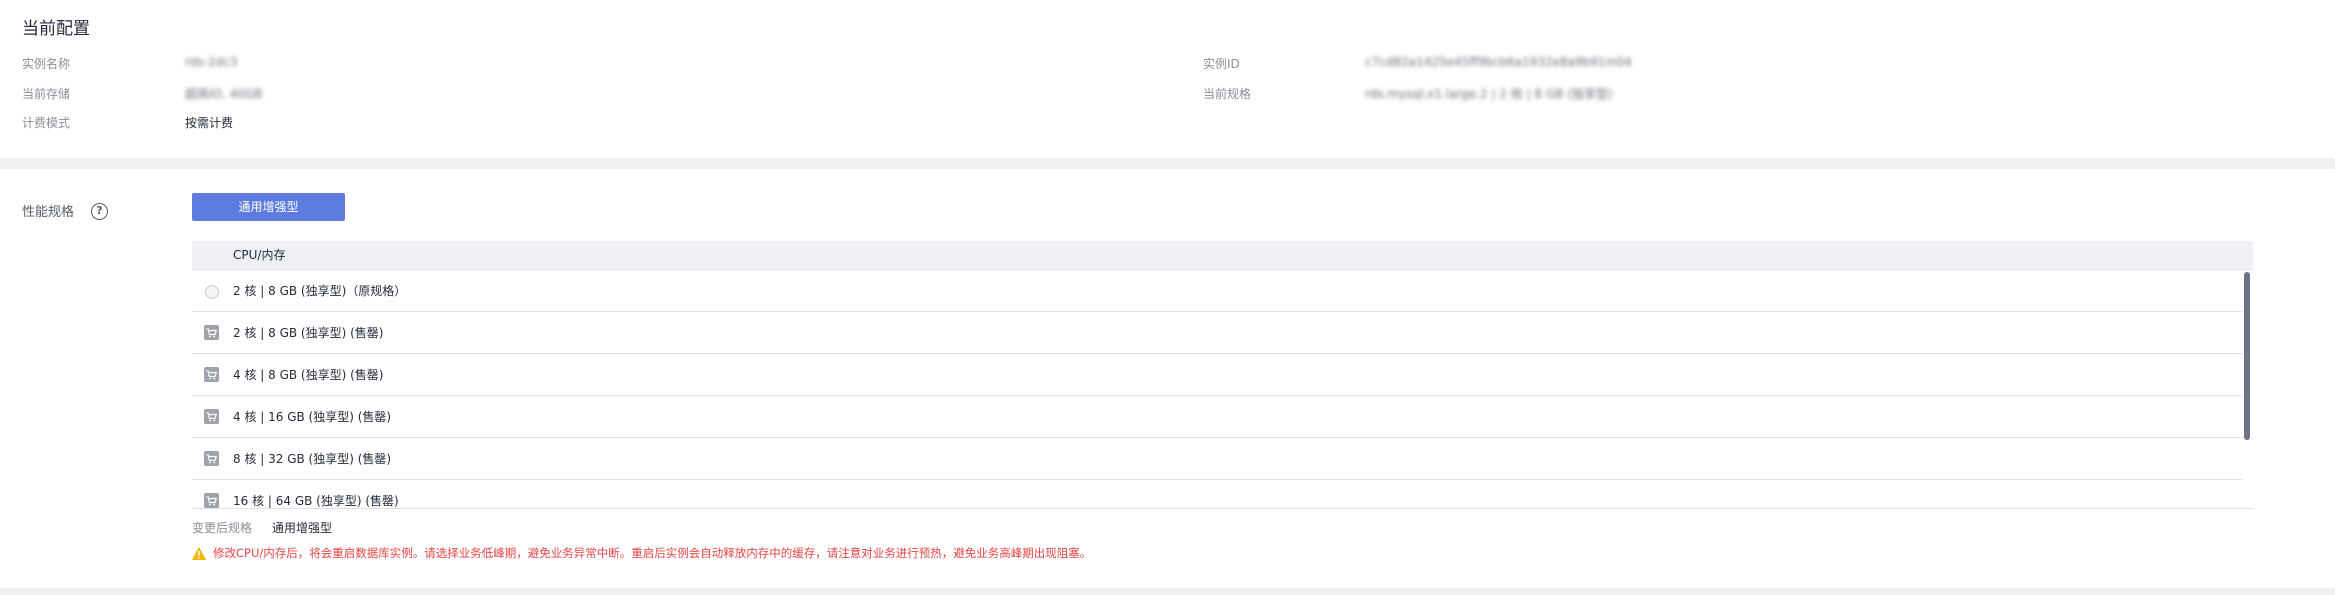 Image resolution: width=2335 pixels, height=595 pixels. I want to click on performance-spec-label: 性能规格, so click(48, 212).